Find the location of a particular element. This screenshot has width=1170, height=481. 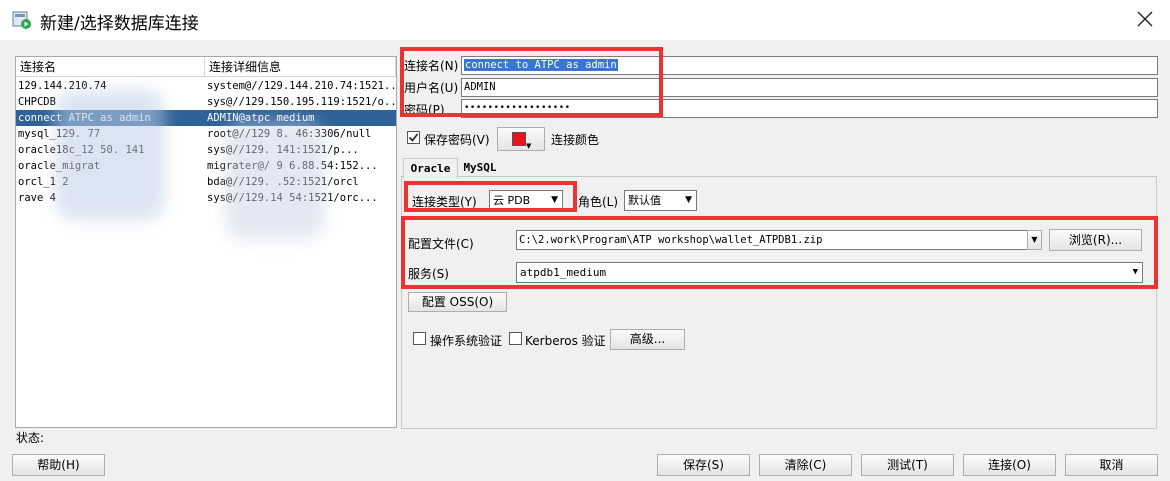

close-icon is located at coordinates (1145, 19).